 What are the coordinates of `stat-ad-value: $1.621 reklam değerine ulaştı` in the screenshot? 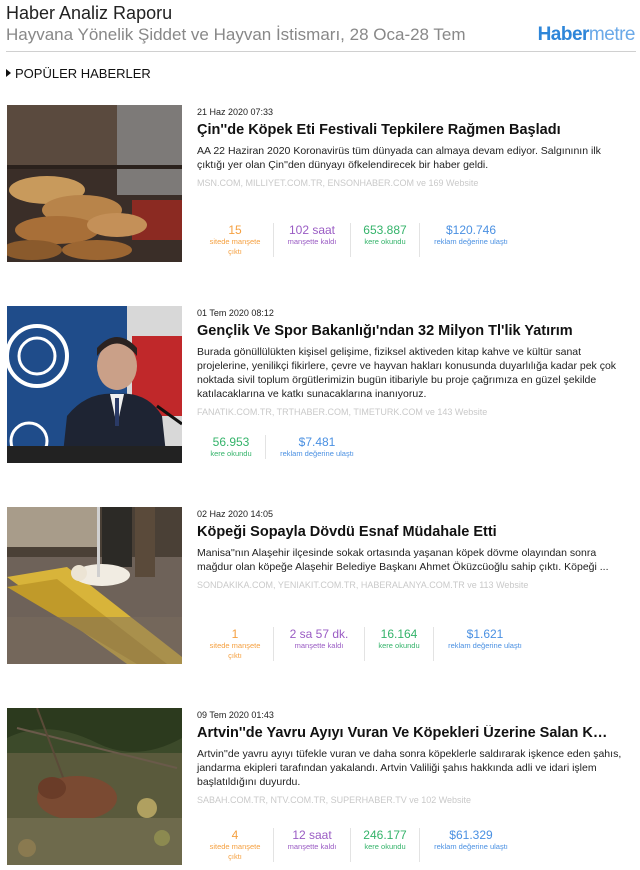 It's located at (485, 638).